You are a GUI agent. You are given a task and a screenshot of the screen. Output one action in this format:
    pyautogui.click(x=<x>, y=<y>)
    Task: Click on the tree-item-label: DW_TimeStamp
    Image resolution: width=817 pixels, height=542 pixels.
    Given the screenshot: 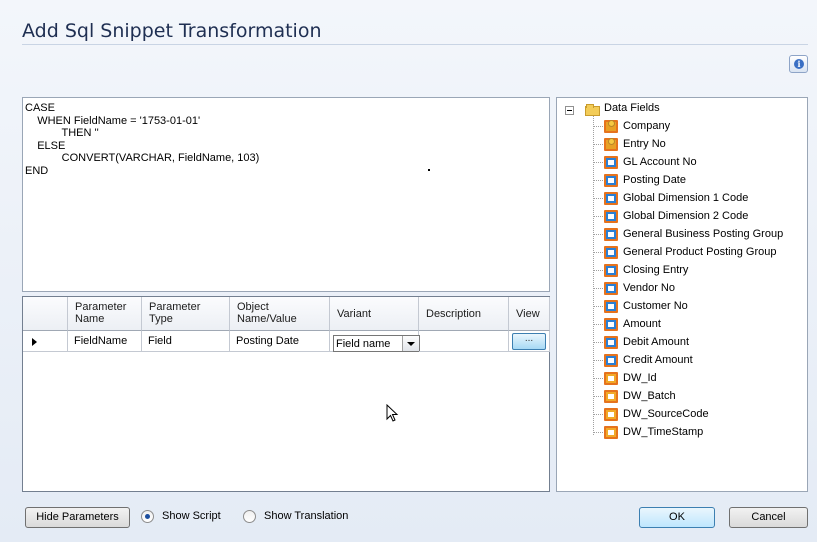 What is the action you would take?
    pyautogui.click(x=663, y=432)
    